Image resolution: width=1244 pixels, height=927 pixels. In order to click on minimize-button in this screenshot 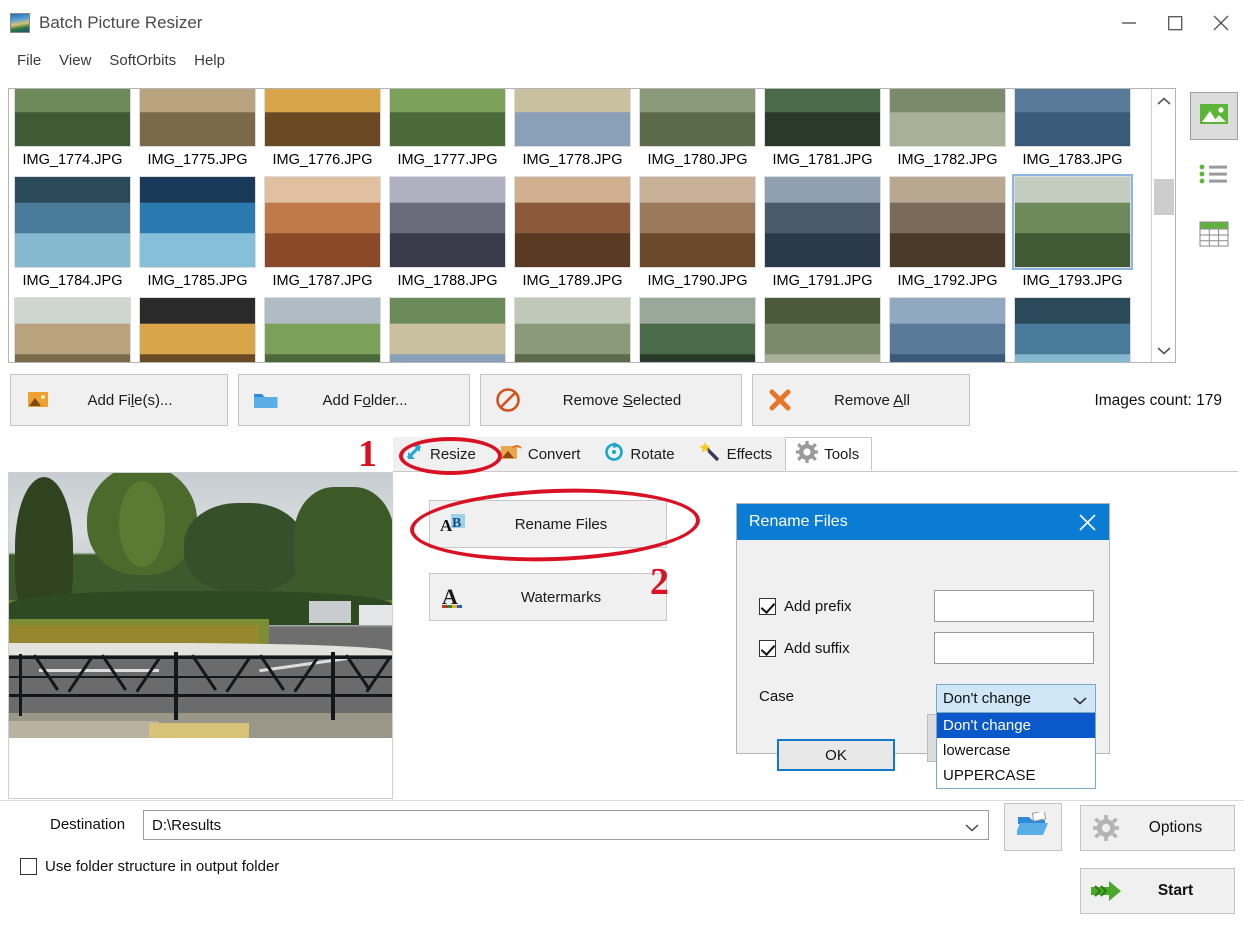, I will do `click(1129, 23)`.